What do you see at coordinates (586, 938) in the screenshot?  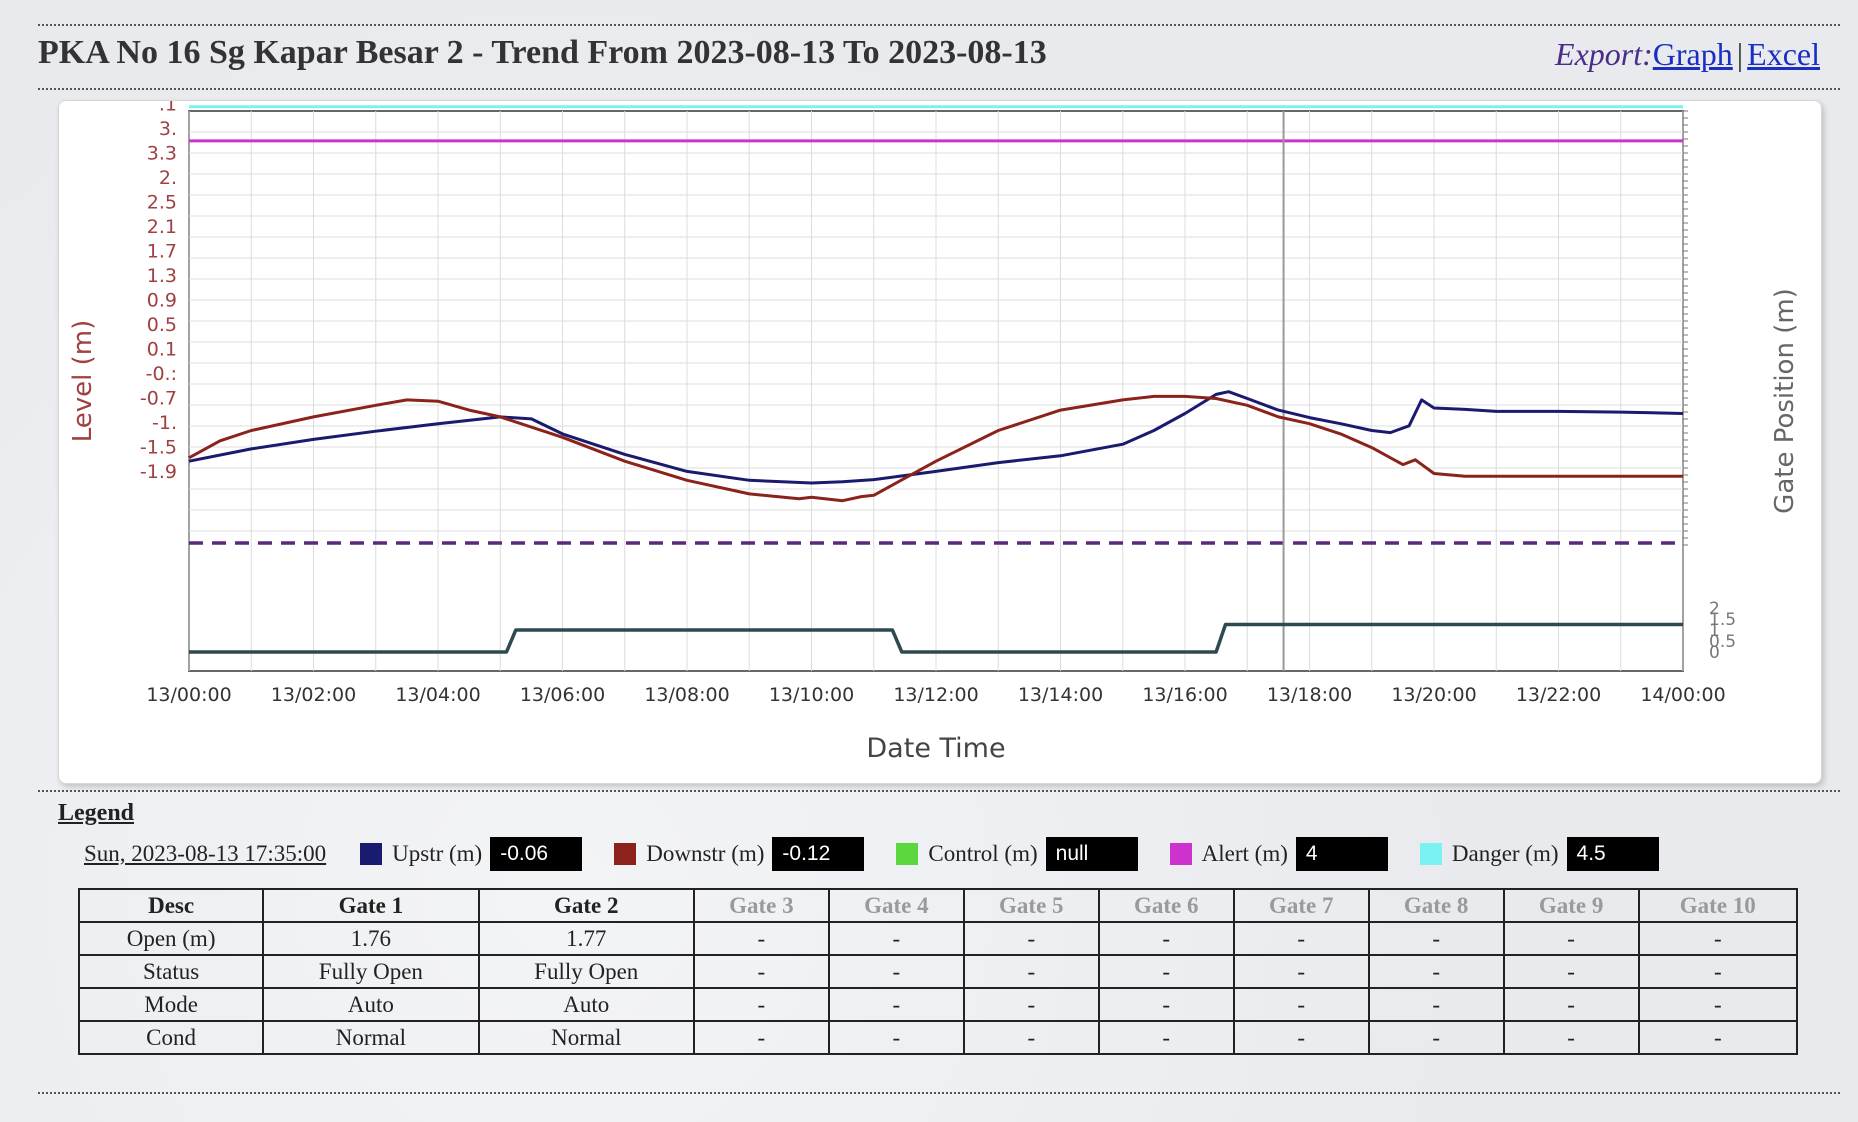 I see `table-cell: 1.77` at bounding box center [586, 938].